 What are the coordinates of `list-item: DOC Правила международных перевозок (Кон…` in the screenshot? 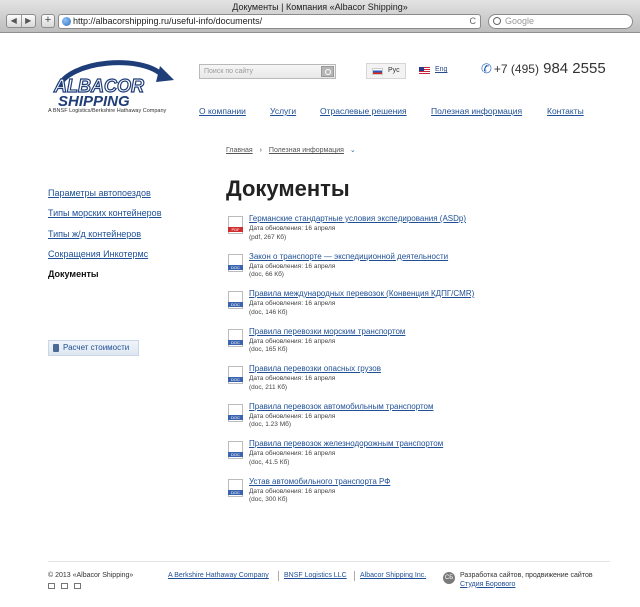 It's located at (428, 308).